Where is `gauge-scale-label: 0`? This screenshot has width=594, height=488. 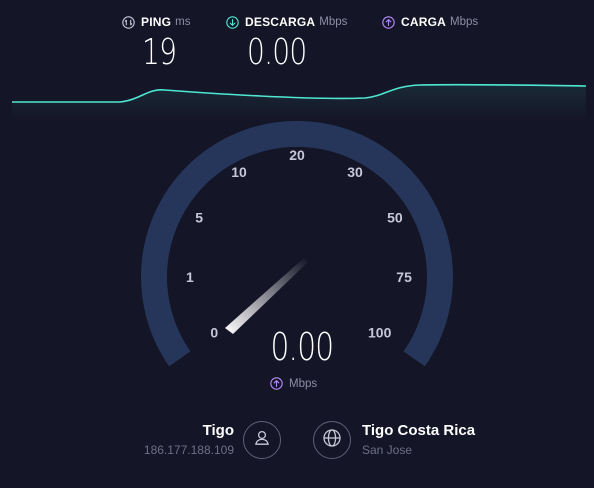 gauge-scale-label: 0 is located at coordinates (214, 332).